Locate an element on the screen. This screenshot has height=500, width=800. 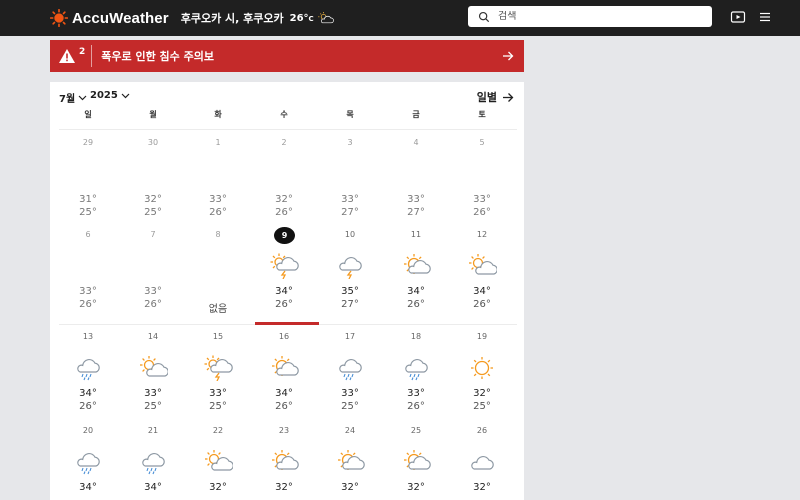
calendar-day: 13 34° 26° is located at coordinates (88, 376).